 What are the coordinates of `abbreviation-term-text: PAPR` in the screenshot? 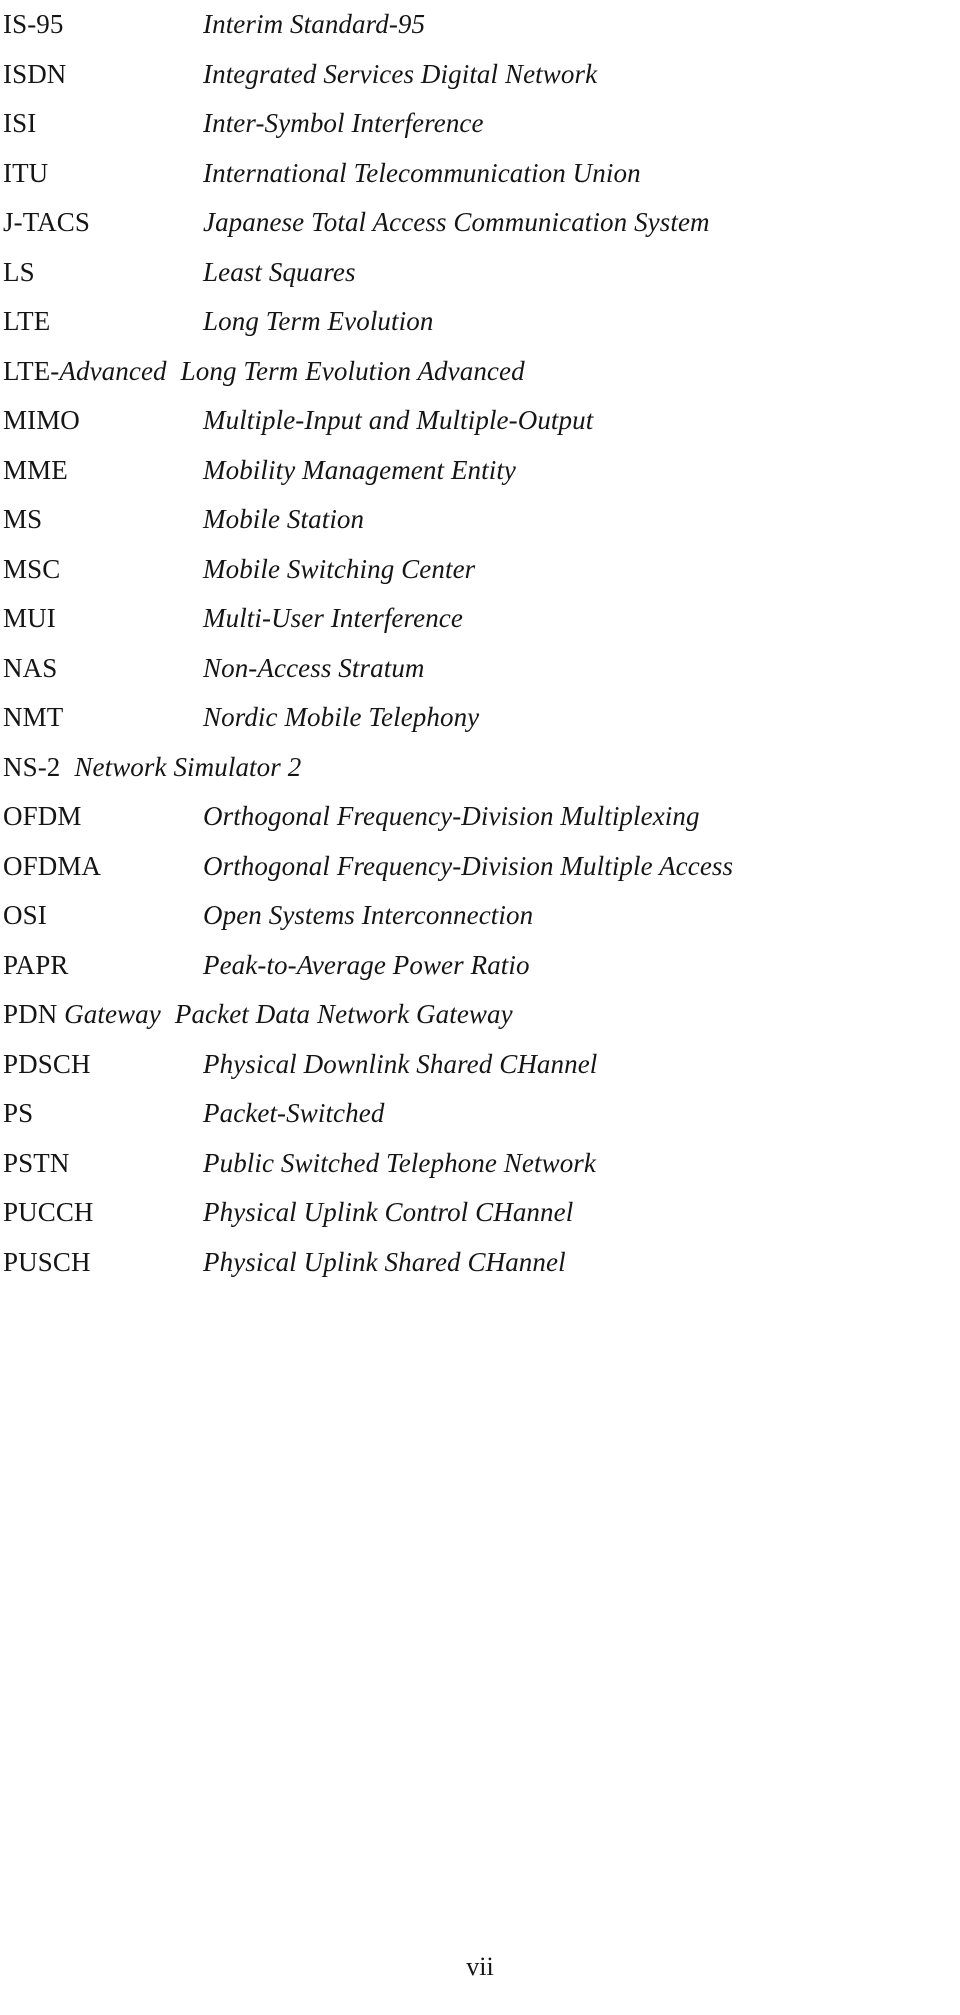 It's located at (36, 964).